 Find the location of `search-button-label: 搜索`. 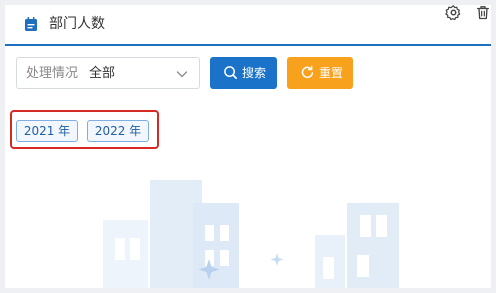

search-button-label: 搜索 is located at coordinates (254, 73).